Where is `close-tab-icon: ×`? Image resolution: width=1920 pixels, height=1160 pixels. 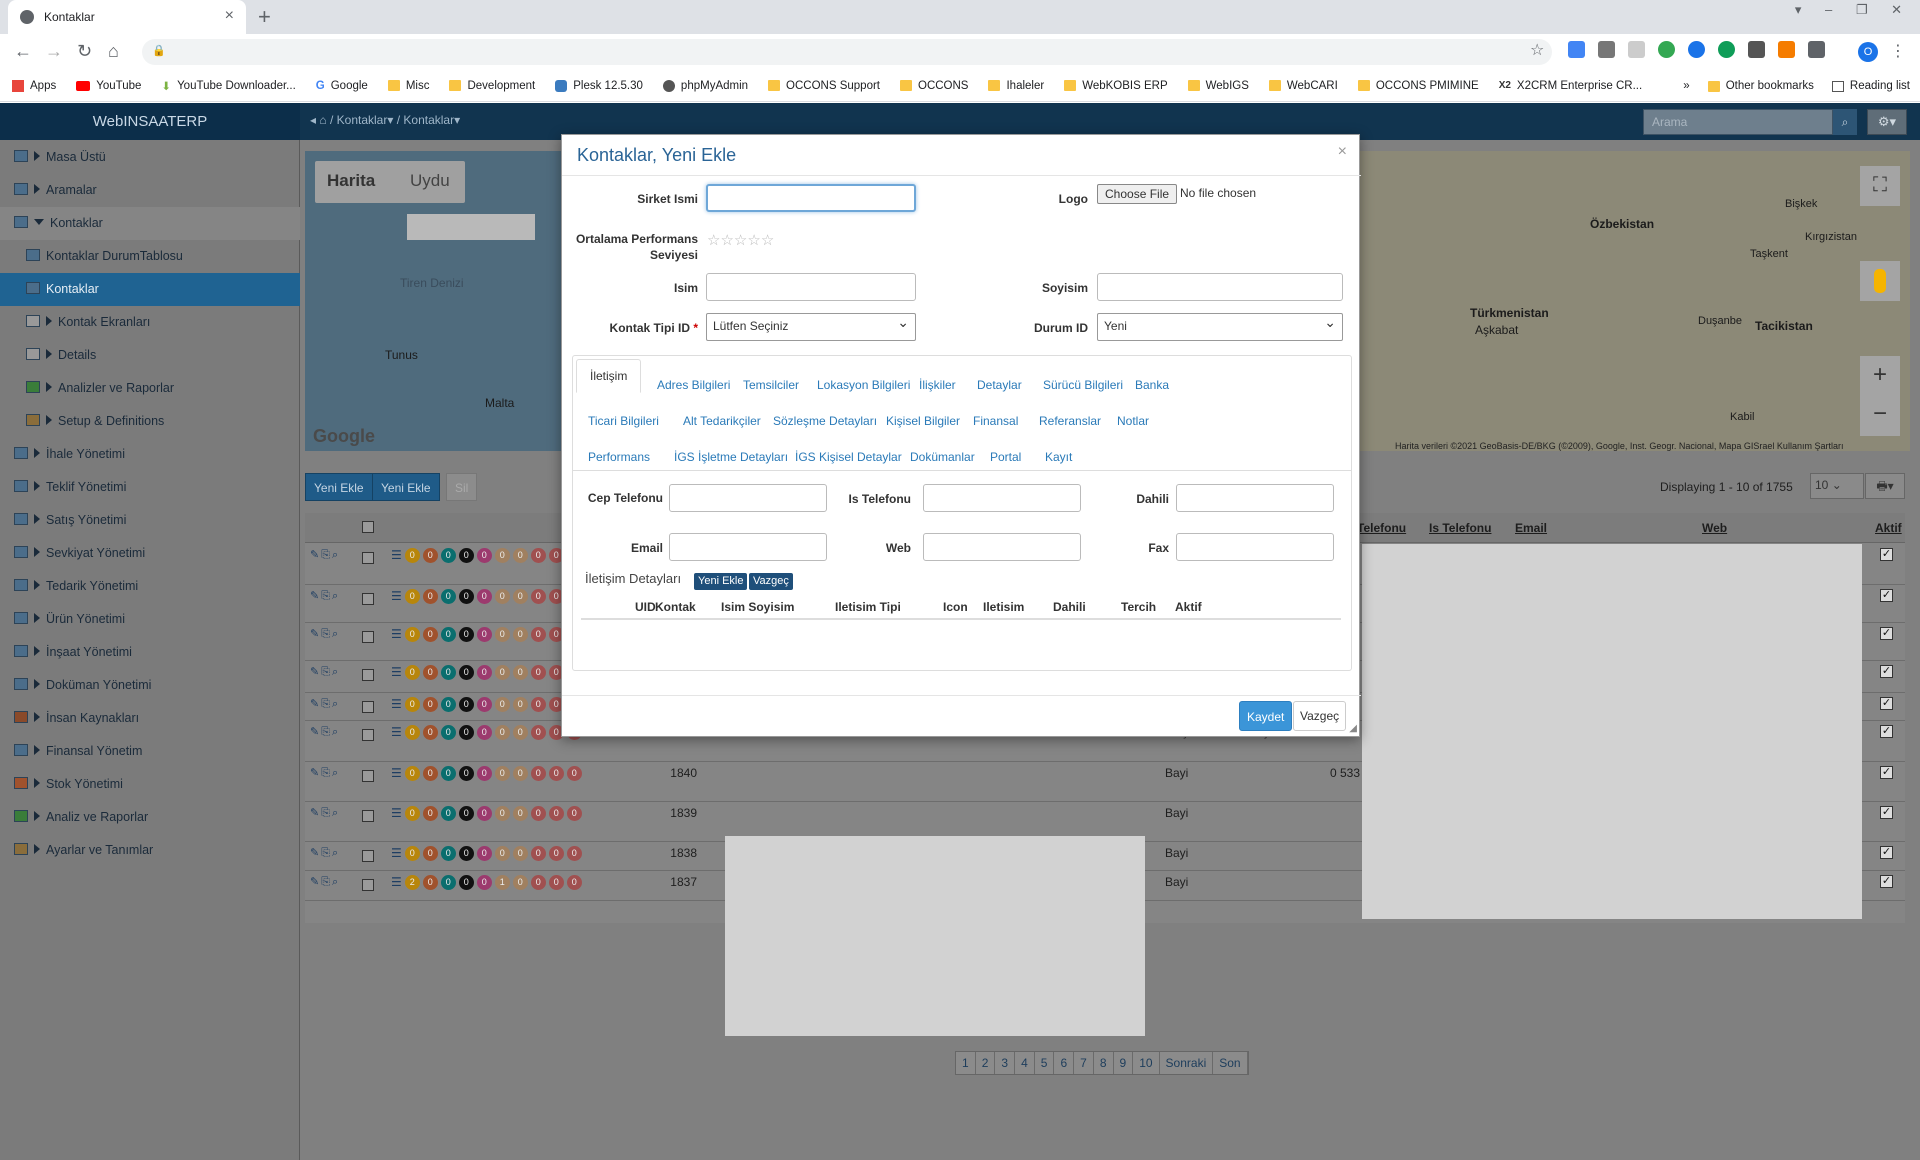
close-tab-icon: × is located at coordinates (229, 16).